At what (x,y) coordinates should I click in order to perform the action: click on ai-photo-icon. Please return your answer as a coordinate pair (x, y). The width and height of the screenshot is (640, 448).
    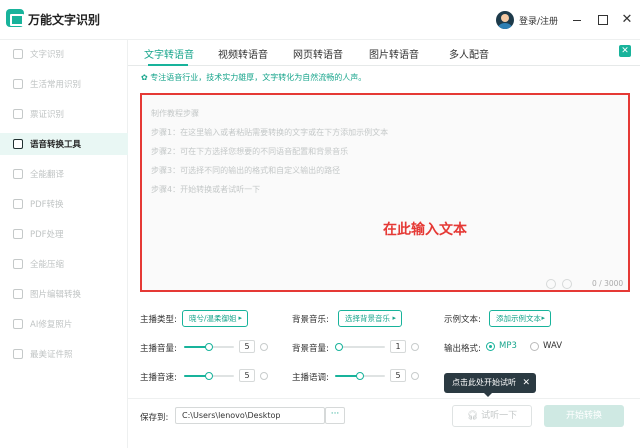
    Looking at the image, I should click on (18, 324).